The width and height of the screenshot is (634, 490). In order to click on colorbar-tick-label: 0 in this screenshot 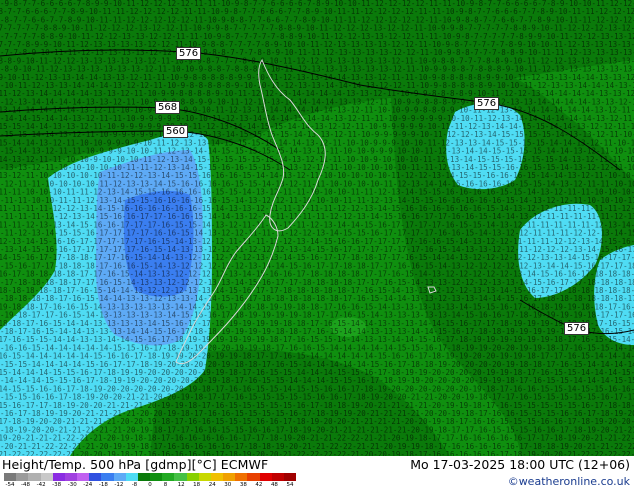, I will do `click(150, 485)`.